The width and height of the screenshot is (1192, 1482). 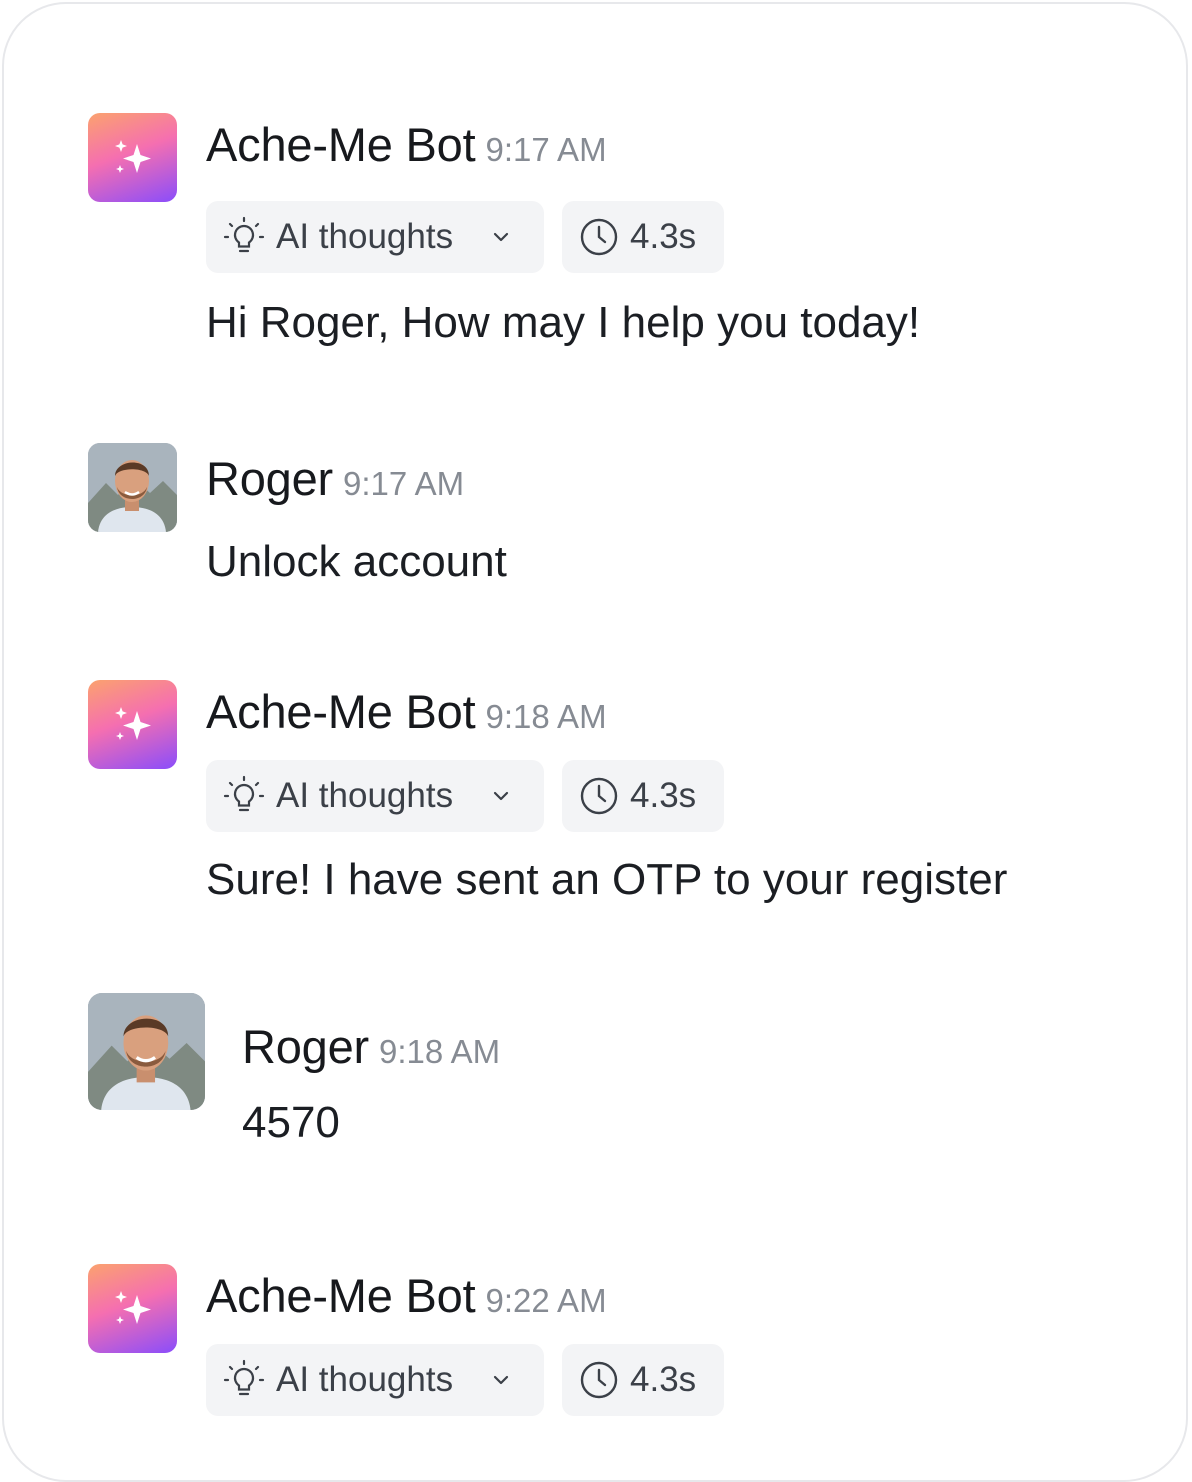 What do you see at coordinates (371, 1046) in the screenshot?
I see `message-header: Roger 9:18 AM` at bounding box center [371, 1046].